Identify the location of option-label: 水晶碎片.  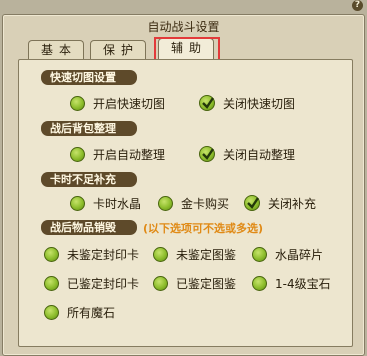
(299, 254).